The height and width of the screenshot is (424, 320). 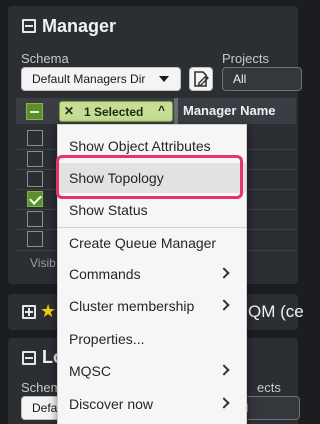 I want to click on schema-select-value: Defa, so click(x=45, y=408).